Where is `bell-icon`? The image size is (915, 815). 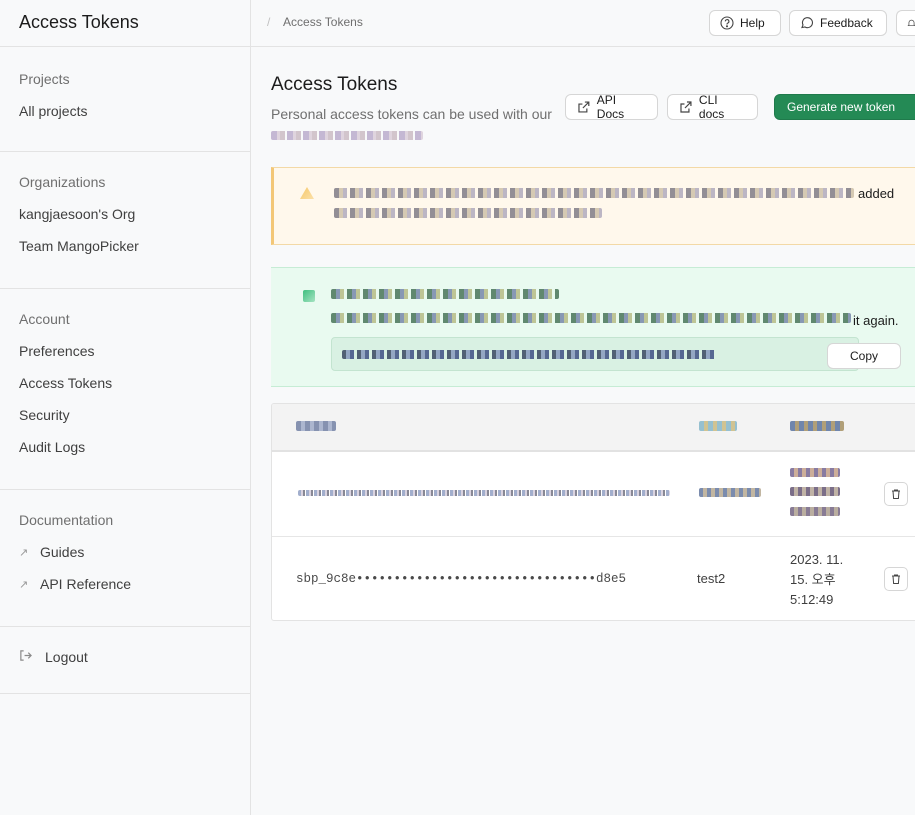
bell-icon is located at coordinates (911, 22).